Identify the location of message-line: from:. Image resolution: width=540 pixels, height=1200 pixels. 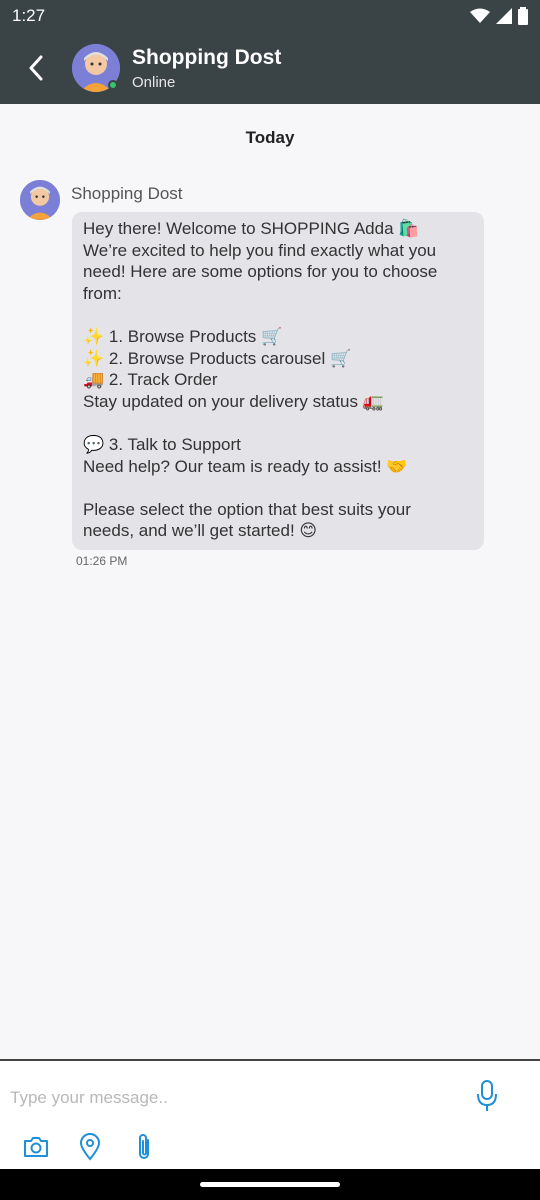
(102, 293).